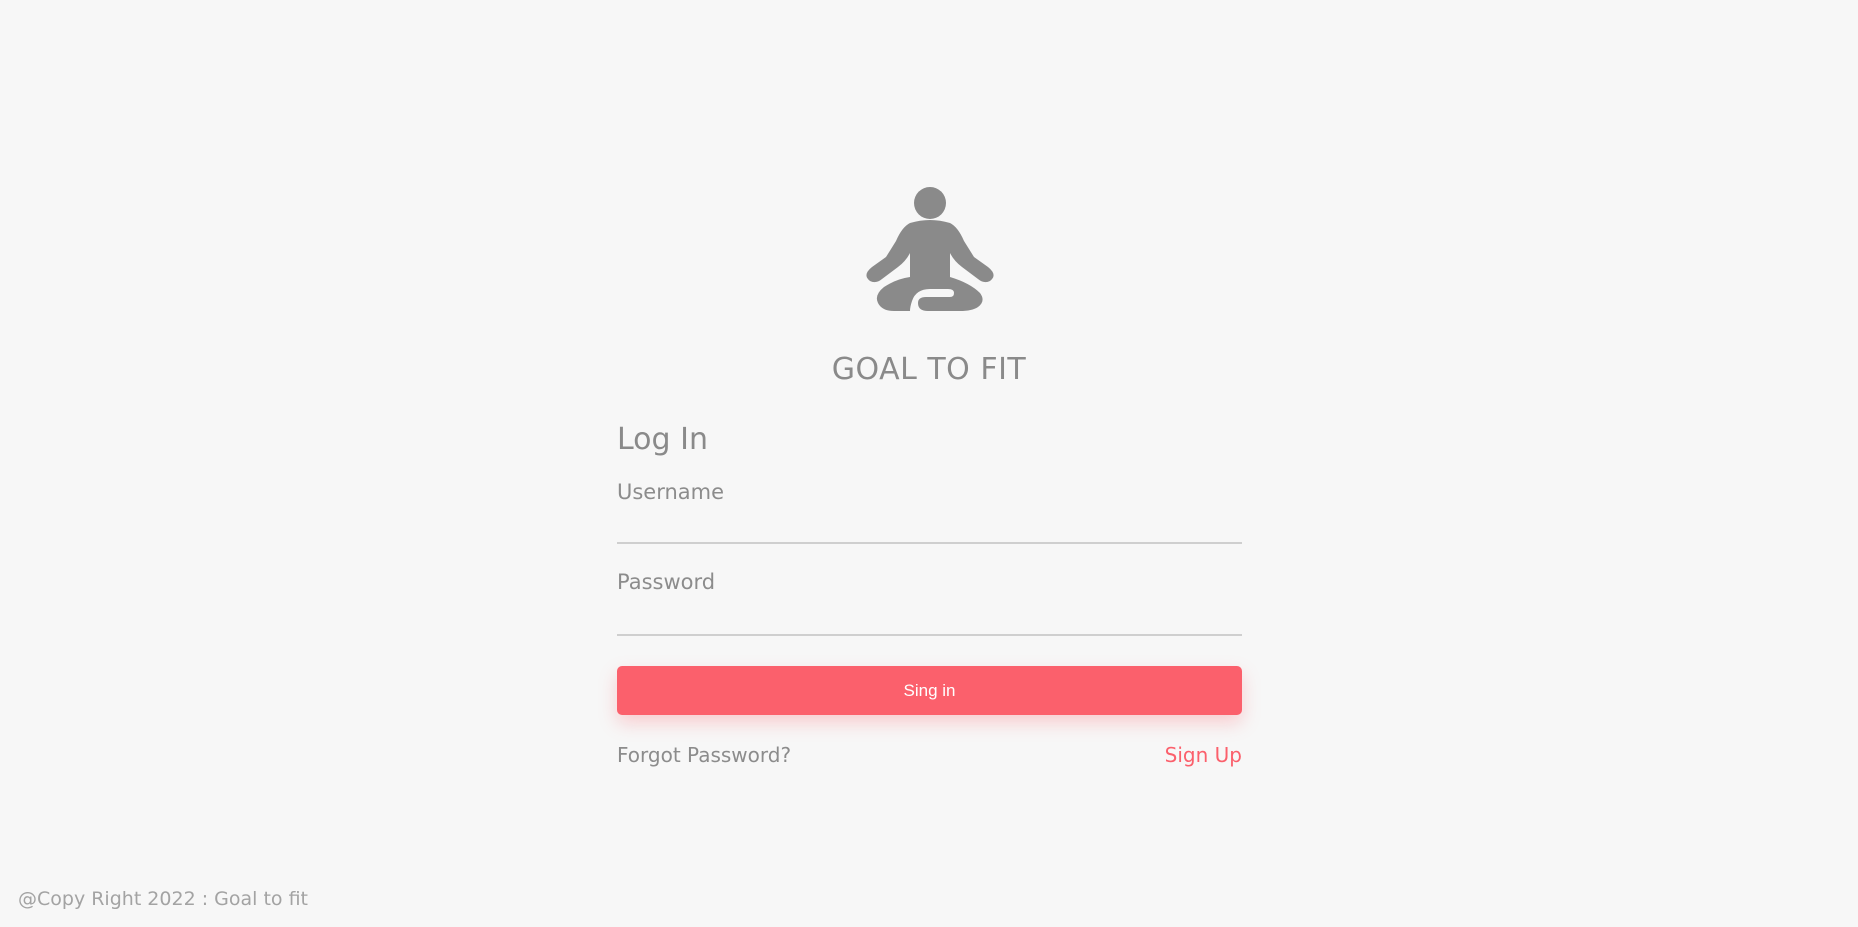 The height and width of the screenshot is (927, 1858). Describe the element at coordinates (1203, 755) in the screenshot. I see `sign-up-link: Sign Up` at that location.